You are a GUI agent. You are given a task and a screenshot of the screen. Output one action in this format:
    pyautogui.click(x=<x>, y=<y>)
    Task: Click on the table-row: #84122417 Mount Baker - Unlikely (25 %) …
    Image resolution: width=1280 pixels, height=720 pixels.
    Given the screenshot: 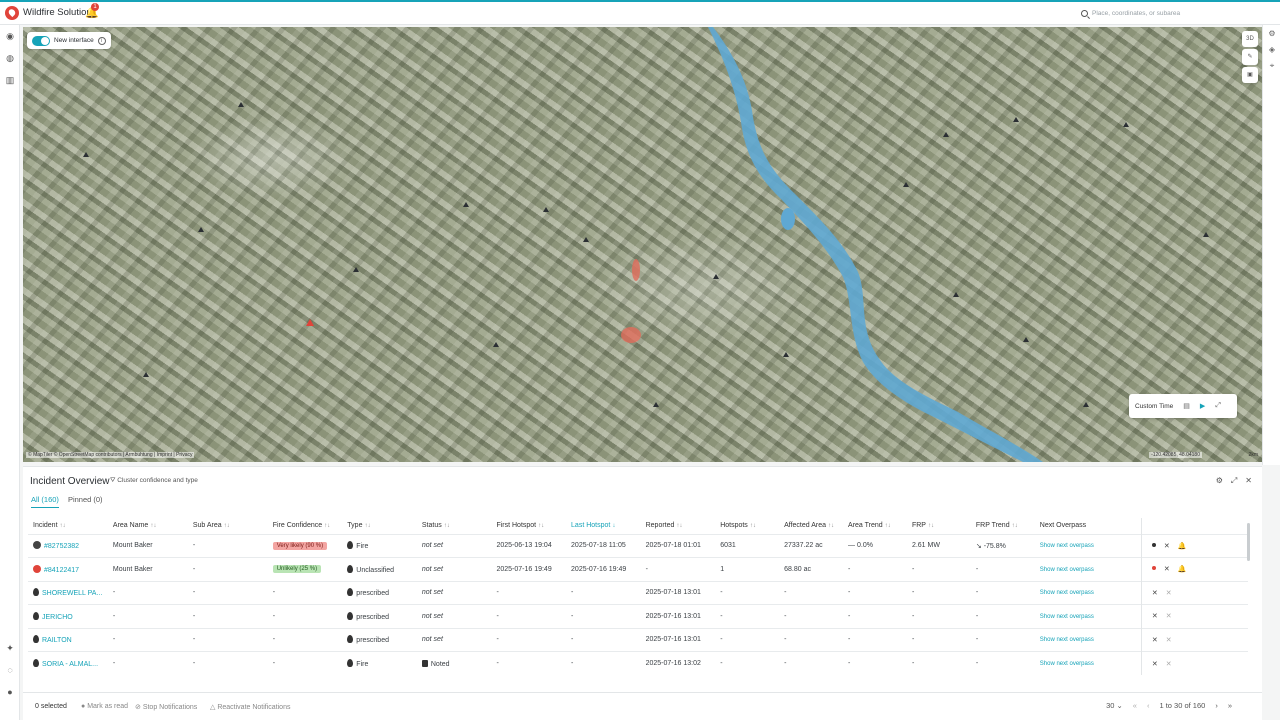 What is the action you would take?
    pyautogui.click(x=638, y=569)
    